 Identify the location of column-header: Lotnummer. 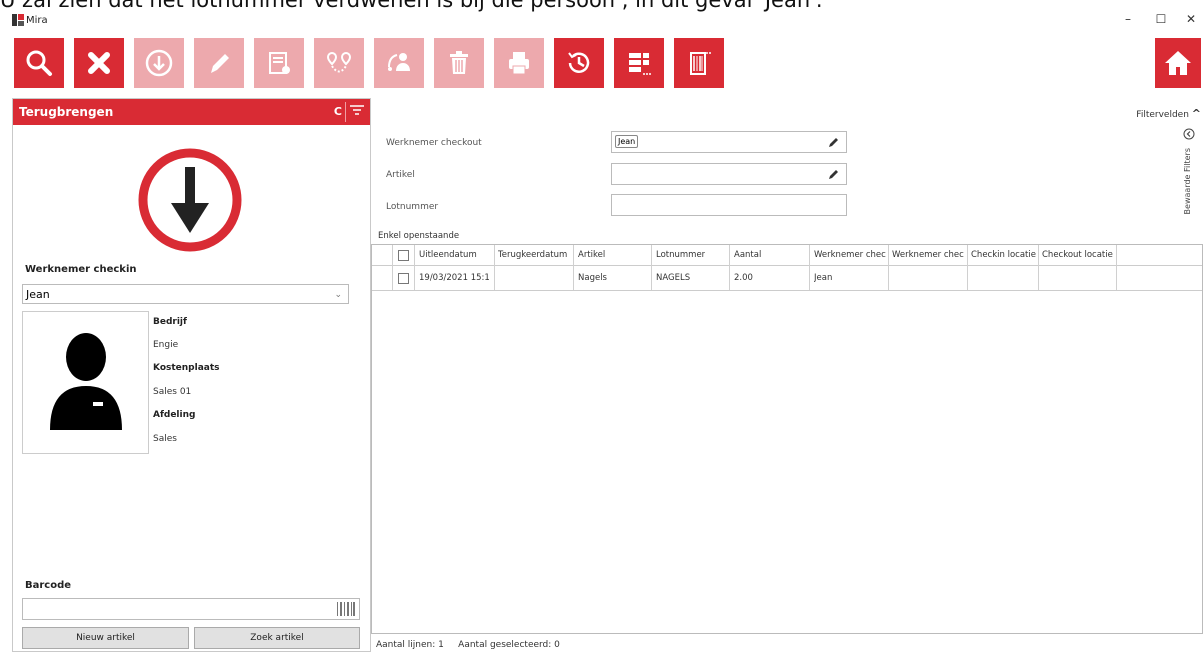
(680, 255).